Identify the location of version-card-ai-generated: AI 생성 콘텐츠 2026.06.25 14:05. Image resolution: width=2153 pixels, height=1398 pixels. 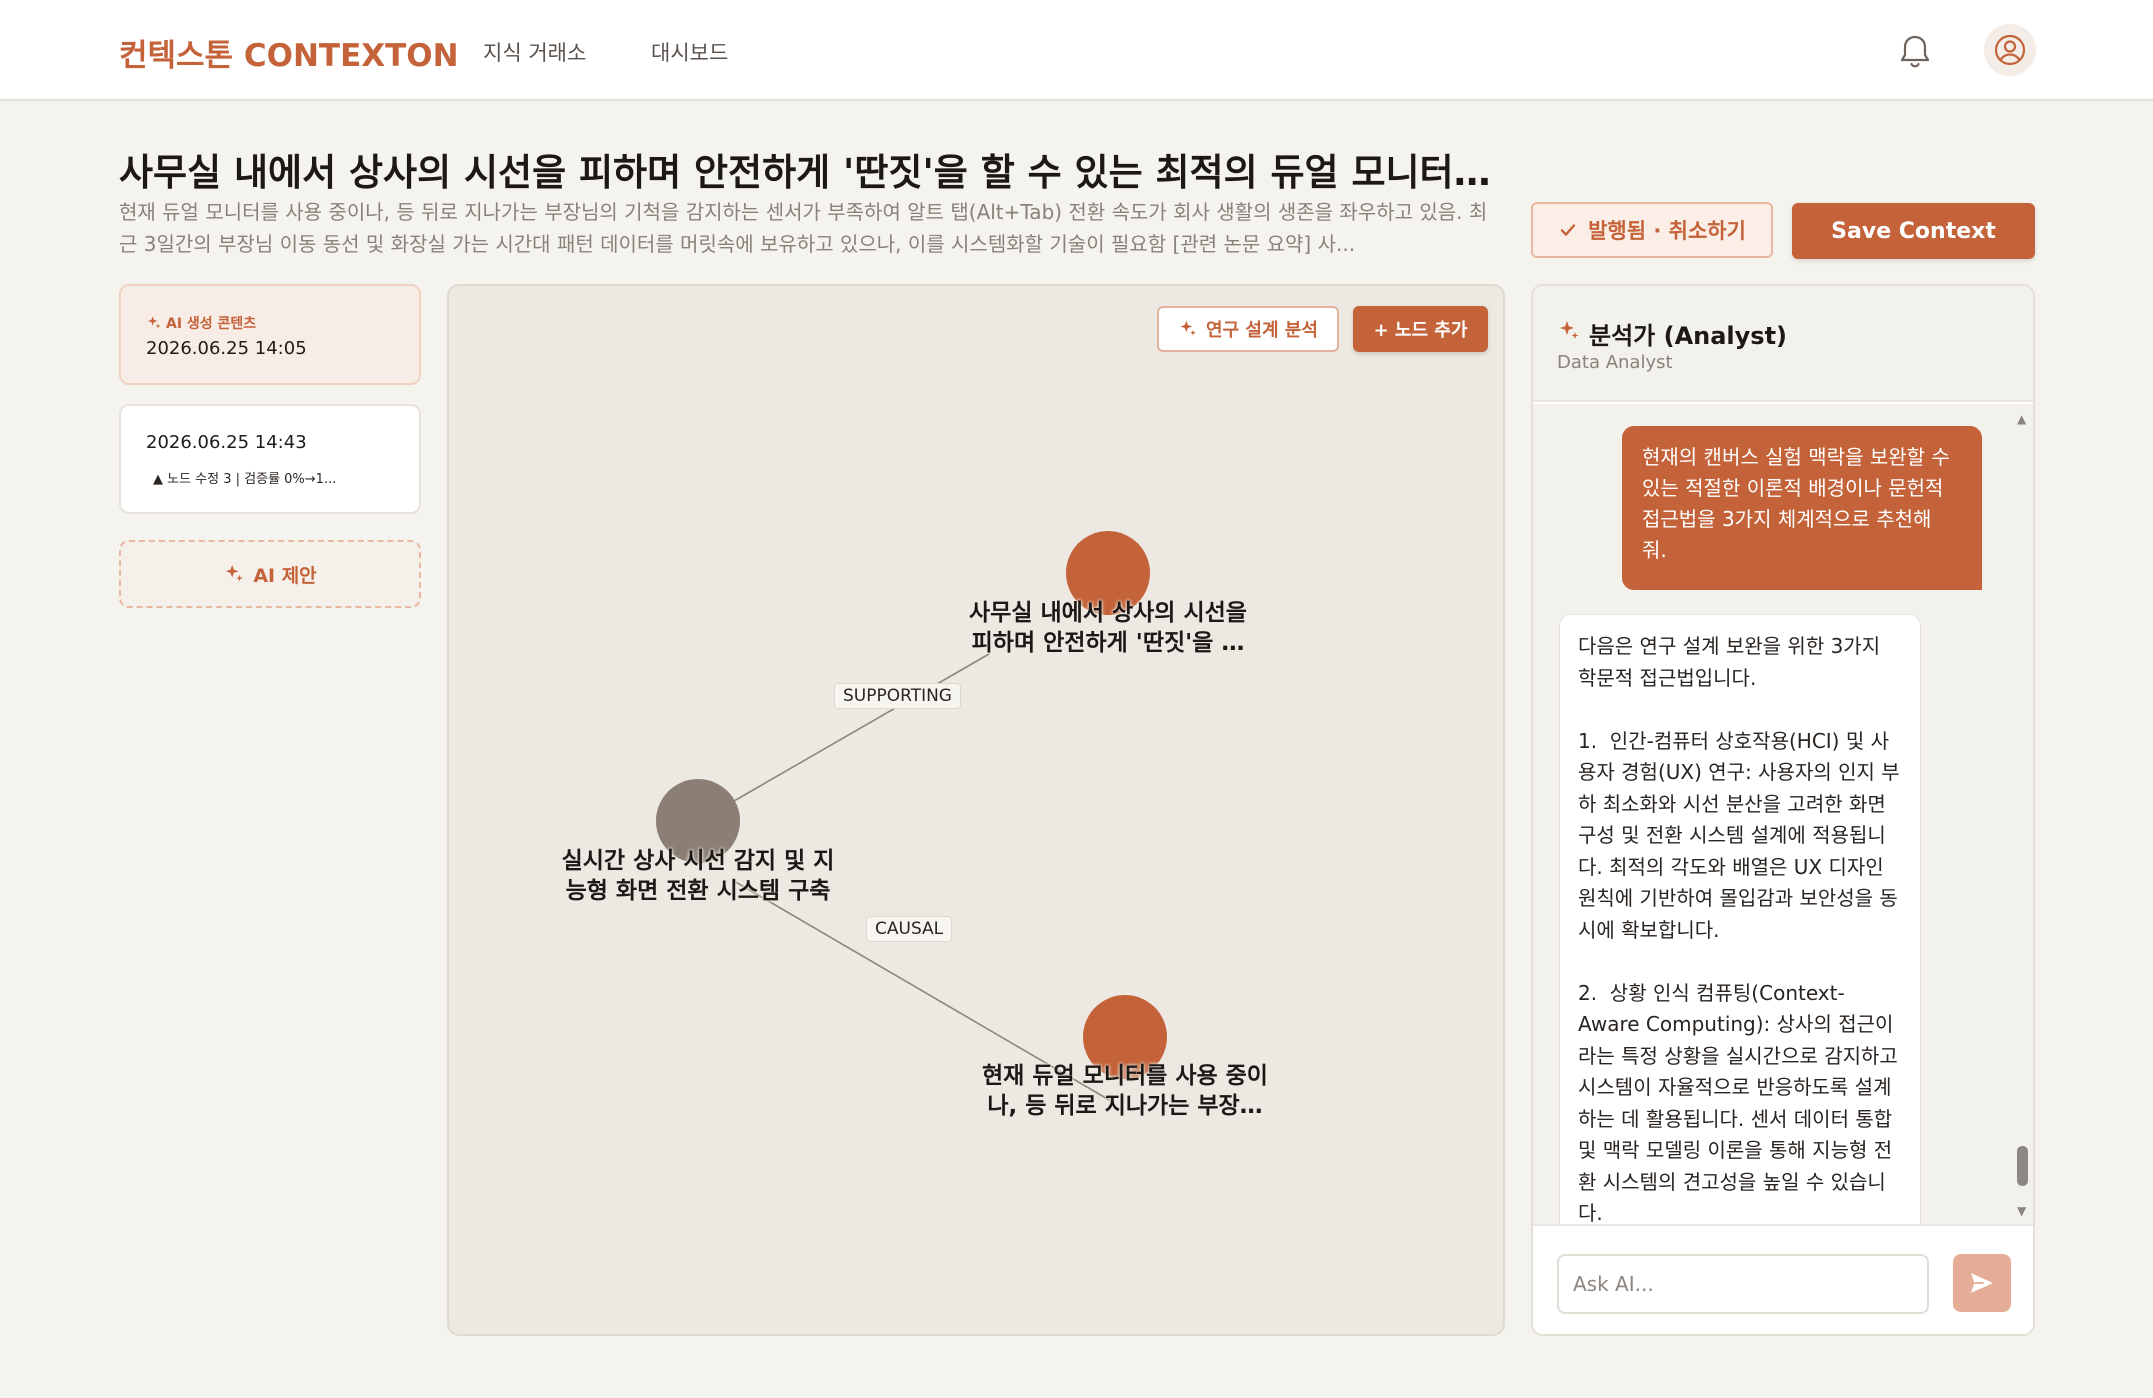
(270, 334).